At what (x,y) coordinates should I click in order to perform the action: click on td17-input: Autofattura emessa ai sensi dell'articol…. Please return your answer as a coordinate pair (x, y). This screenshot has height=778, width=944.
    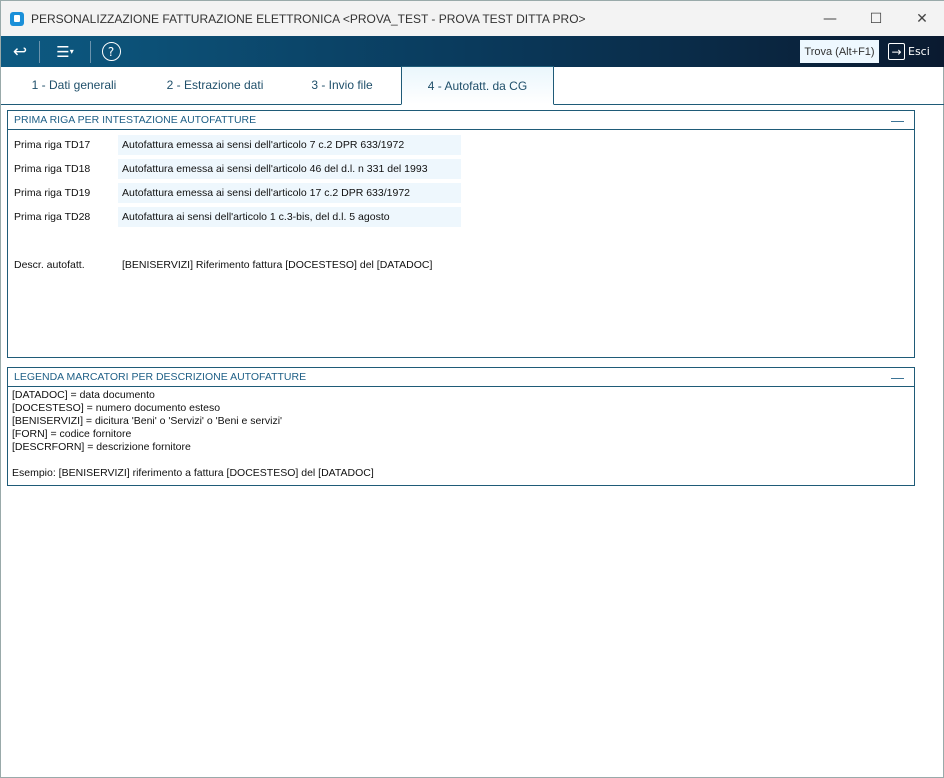
    Looking at the image, I should click on (289, 145).